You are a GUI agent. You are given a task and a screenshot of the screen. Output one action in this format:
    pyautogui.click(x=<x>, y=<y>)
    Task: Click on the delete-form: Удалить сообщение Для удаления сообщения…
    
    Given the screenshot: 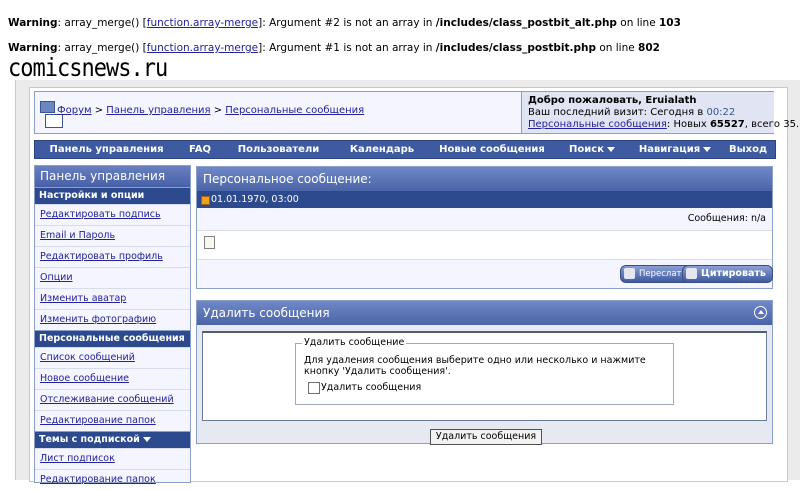 What is the action you would take?
    pyautogui.click(x=484, y=376)
    